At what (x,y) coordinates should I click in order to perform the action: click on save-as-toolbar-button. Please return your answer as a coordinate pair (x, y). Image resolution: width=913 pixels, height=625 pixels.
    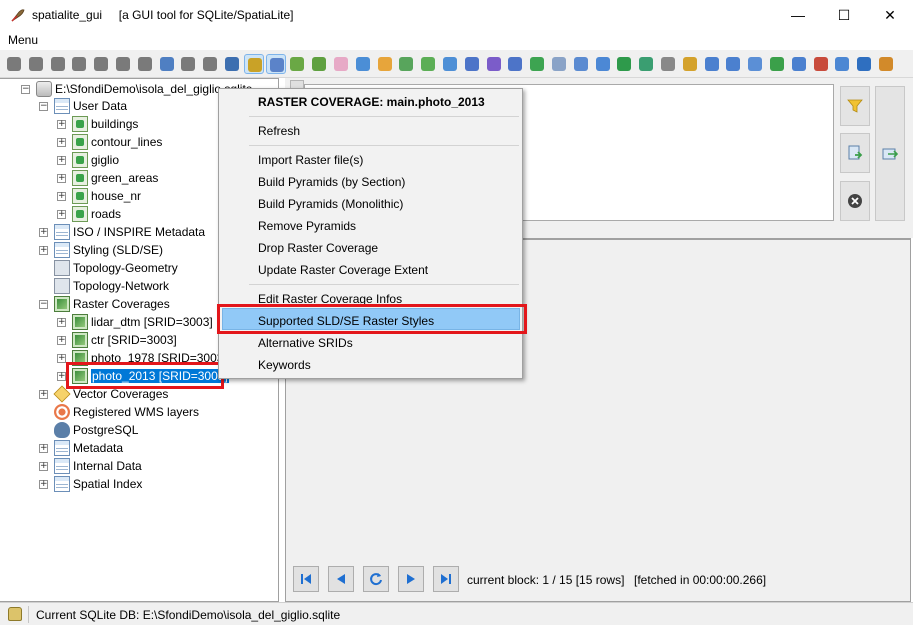
    Looking at the image, I should click on (603, 64).